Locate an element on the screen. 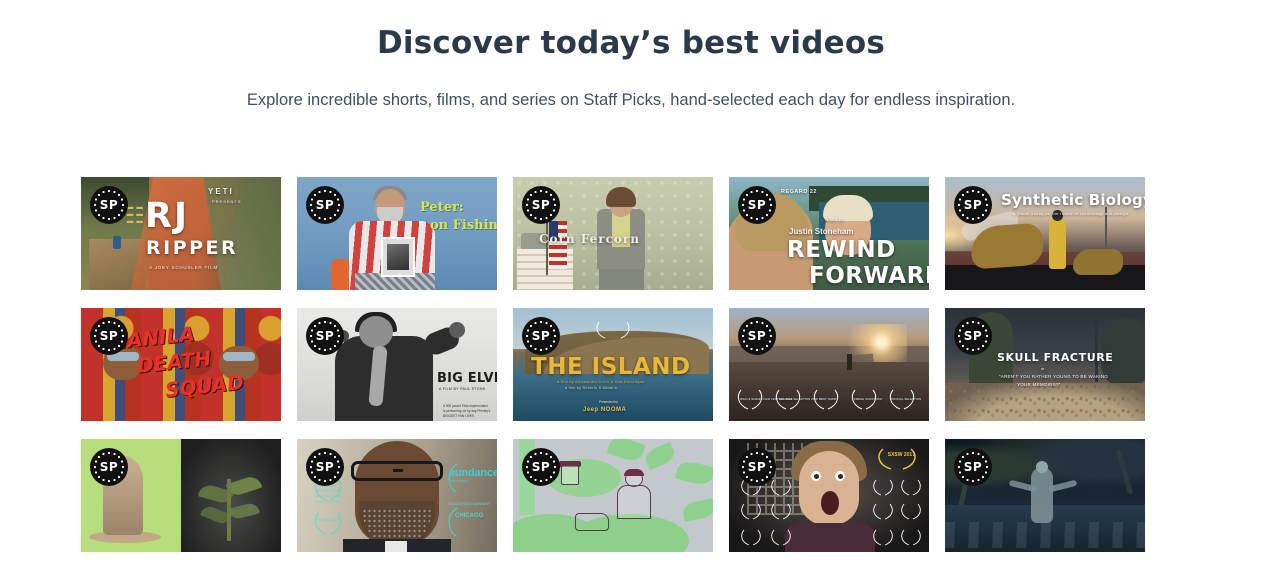 This screenshot has height=586, width=1262. thumbnail-title: BIG ELVIS is located at coordinates (467, 378).